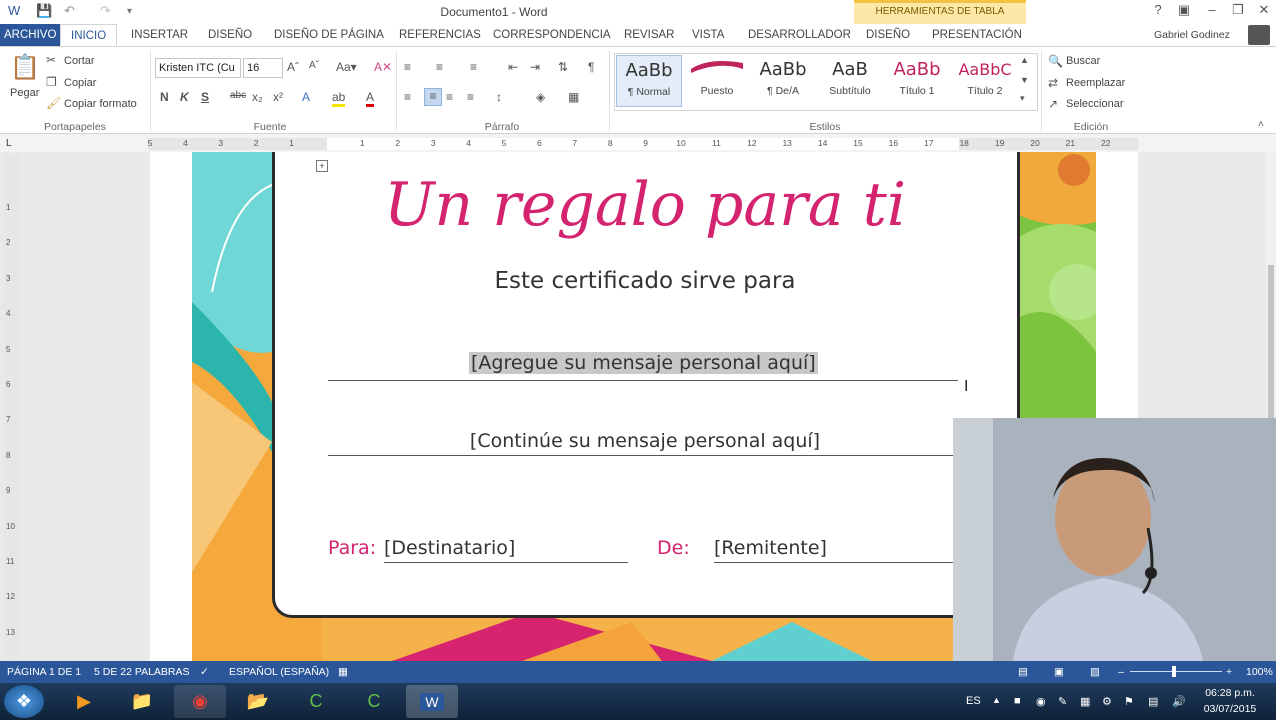  What do you see at coordinates (1184, 12) in the screenshot?
I see `ribbon-display-button: ▣` at bounding box center [1184, 12].